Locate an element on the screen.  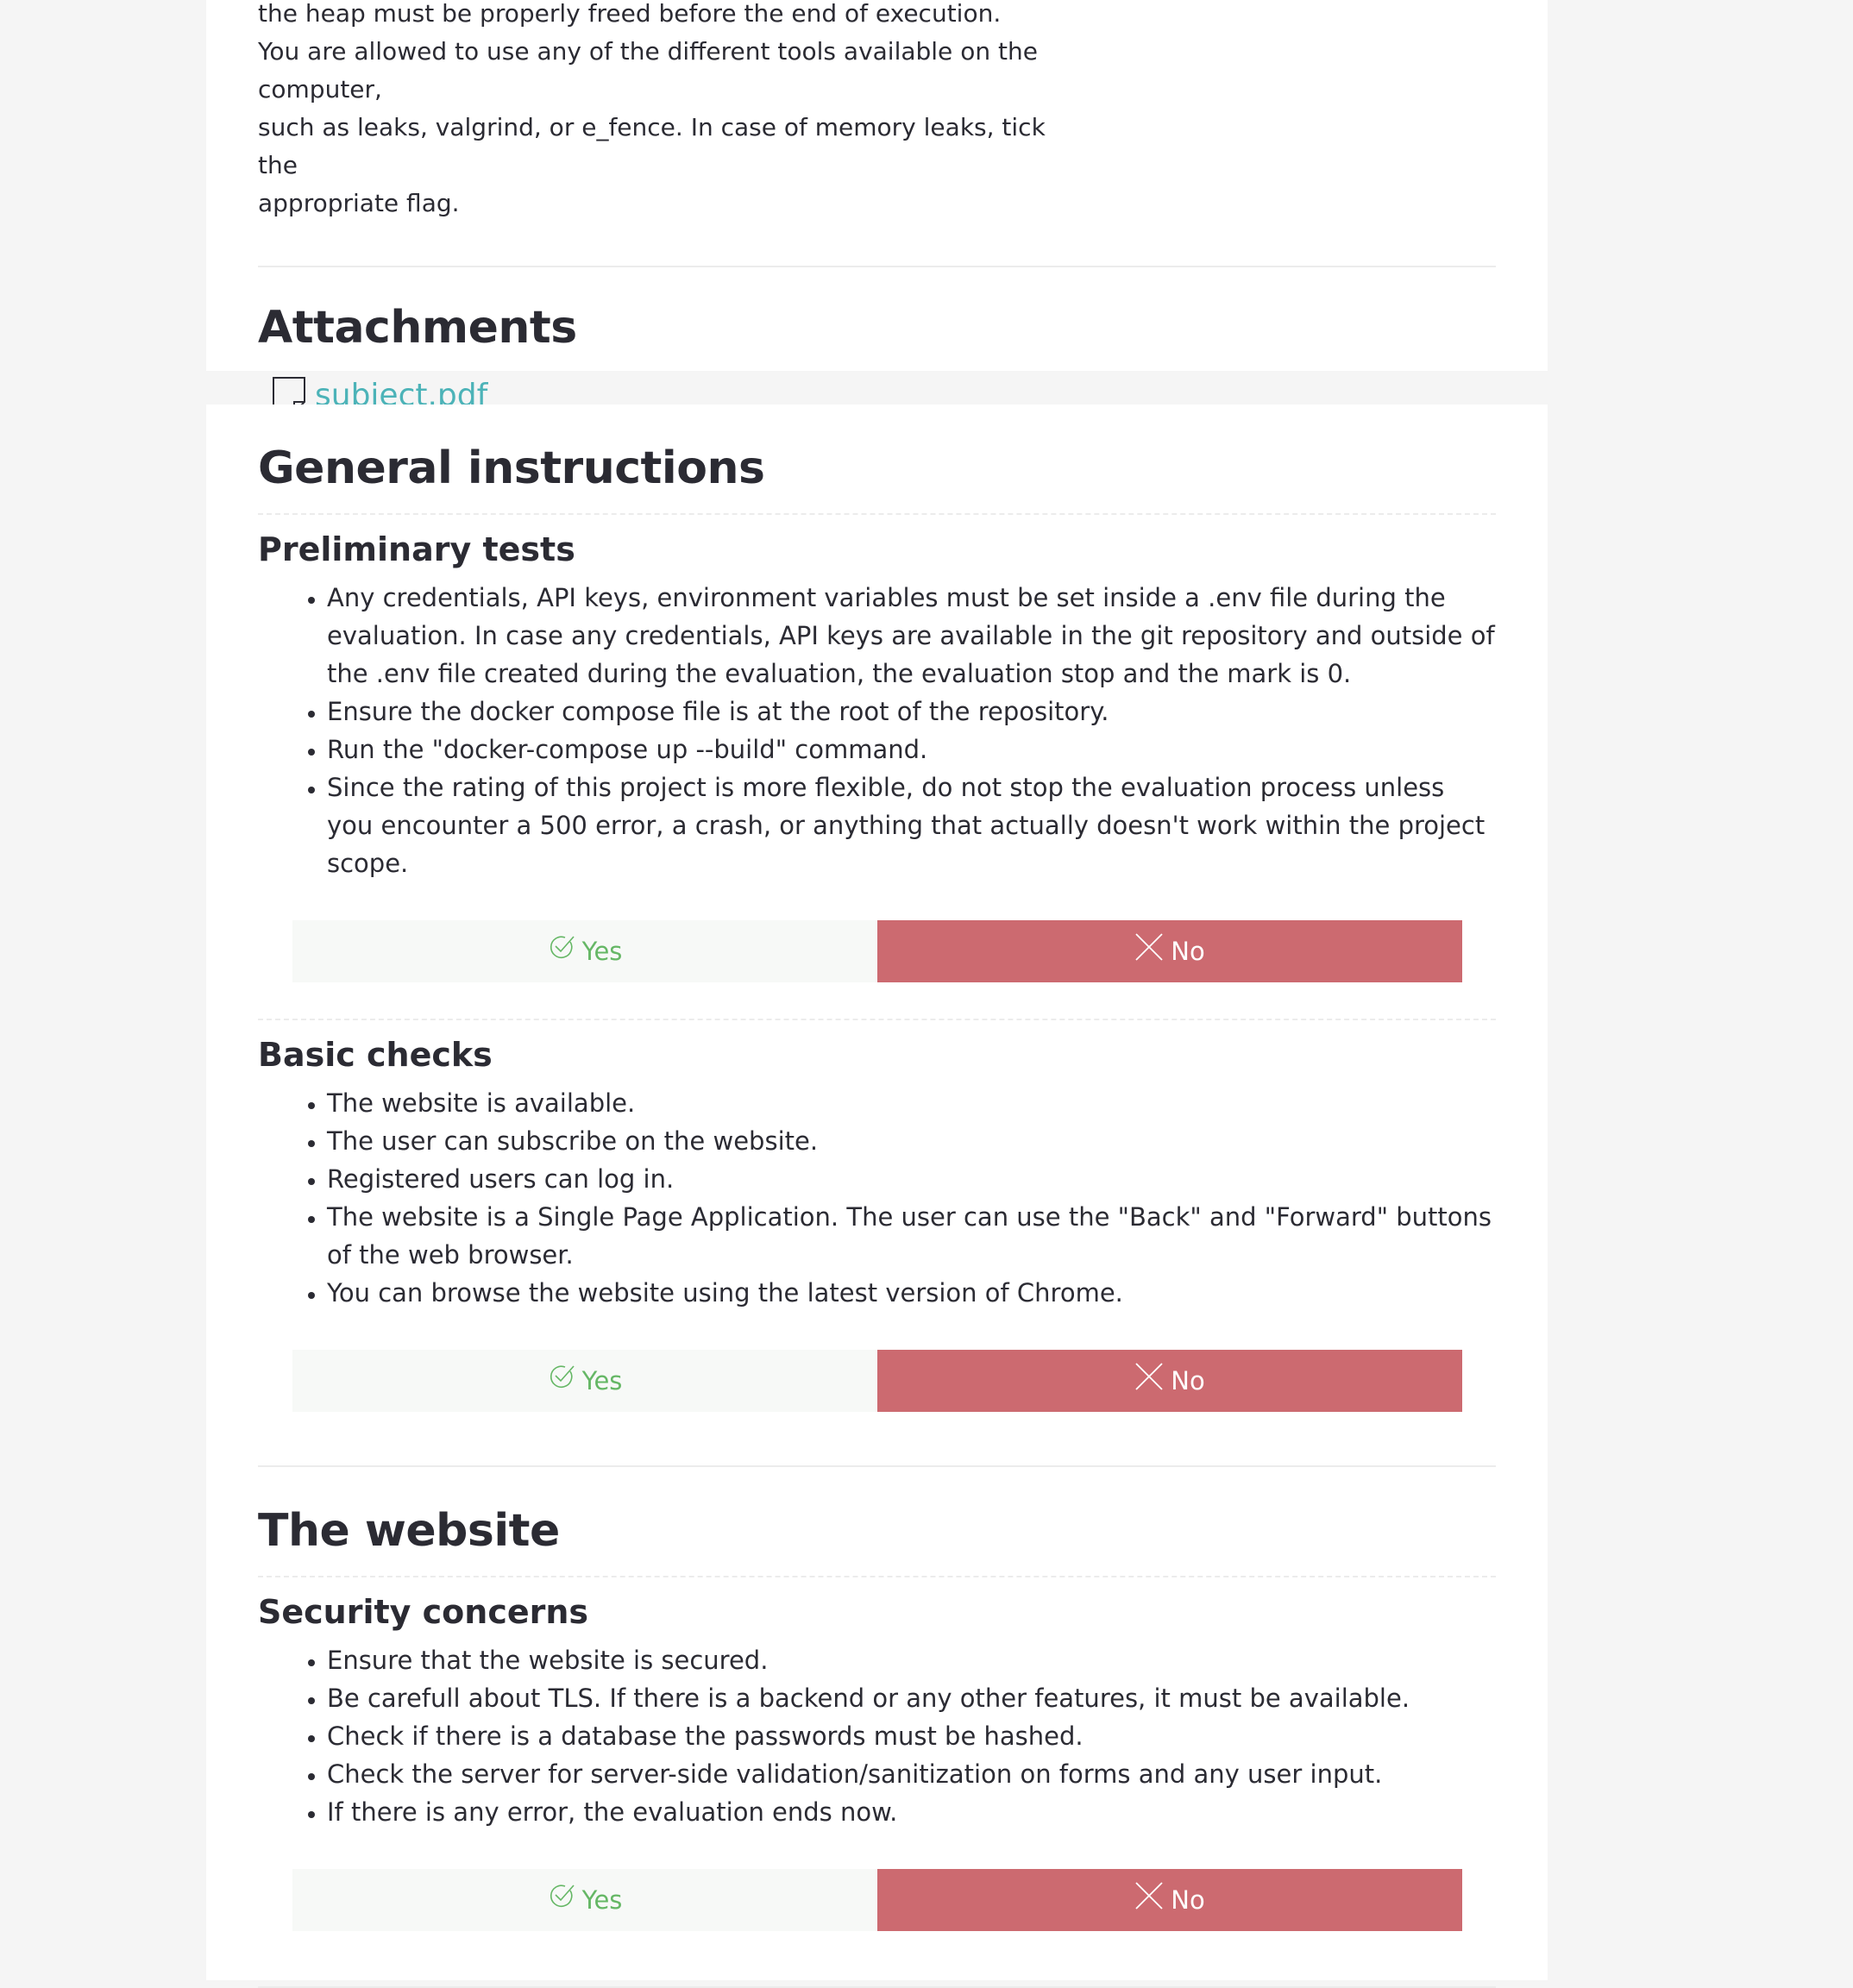
basic-checks-vote: Yes No is located at coordinates (877, 1381).